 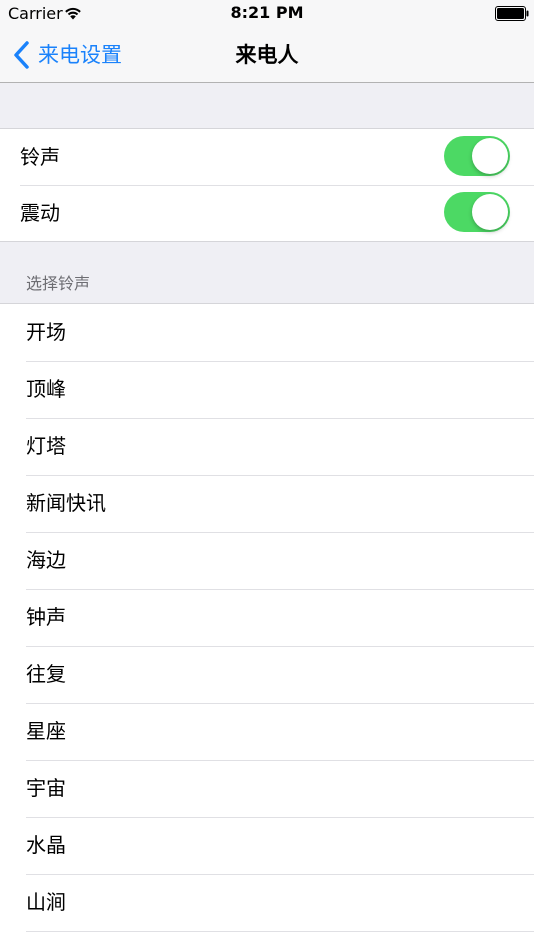 I want to click on ringtone-name: 山涧, so click(x=46, y=902).